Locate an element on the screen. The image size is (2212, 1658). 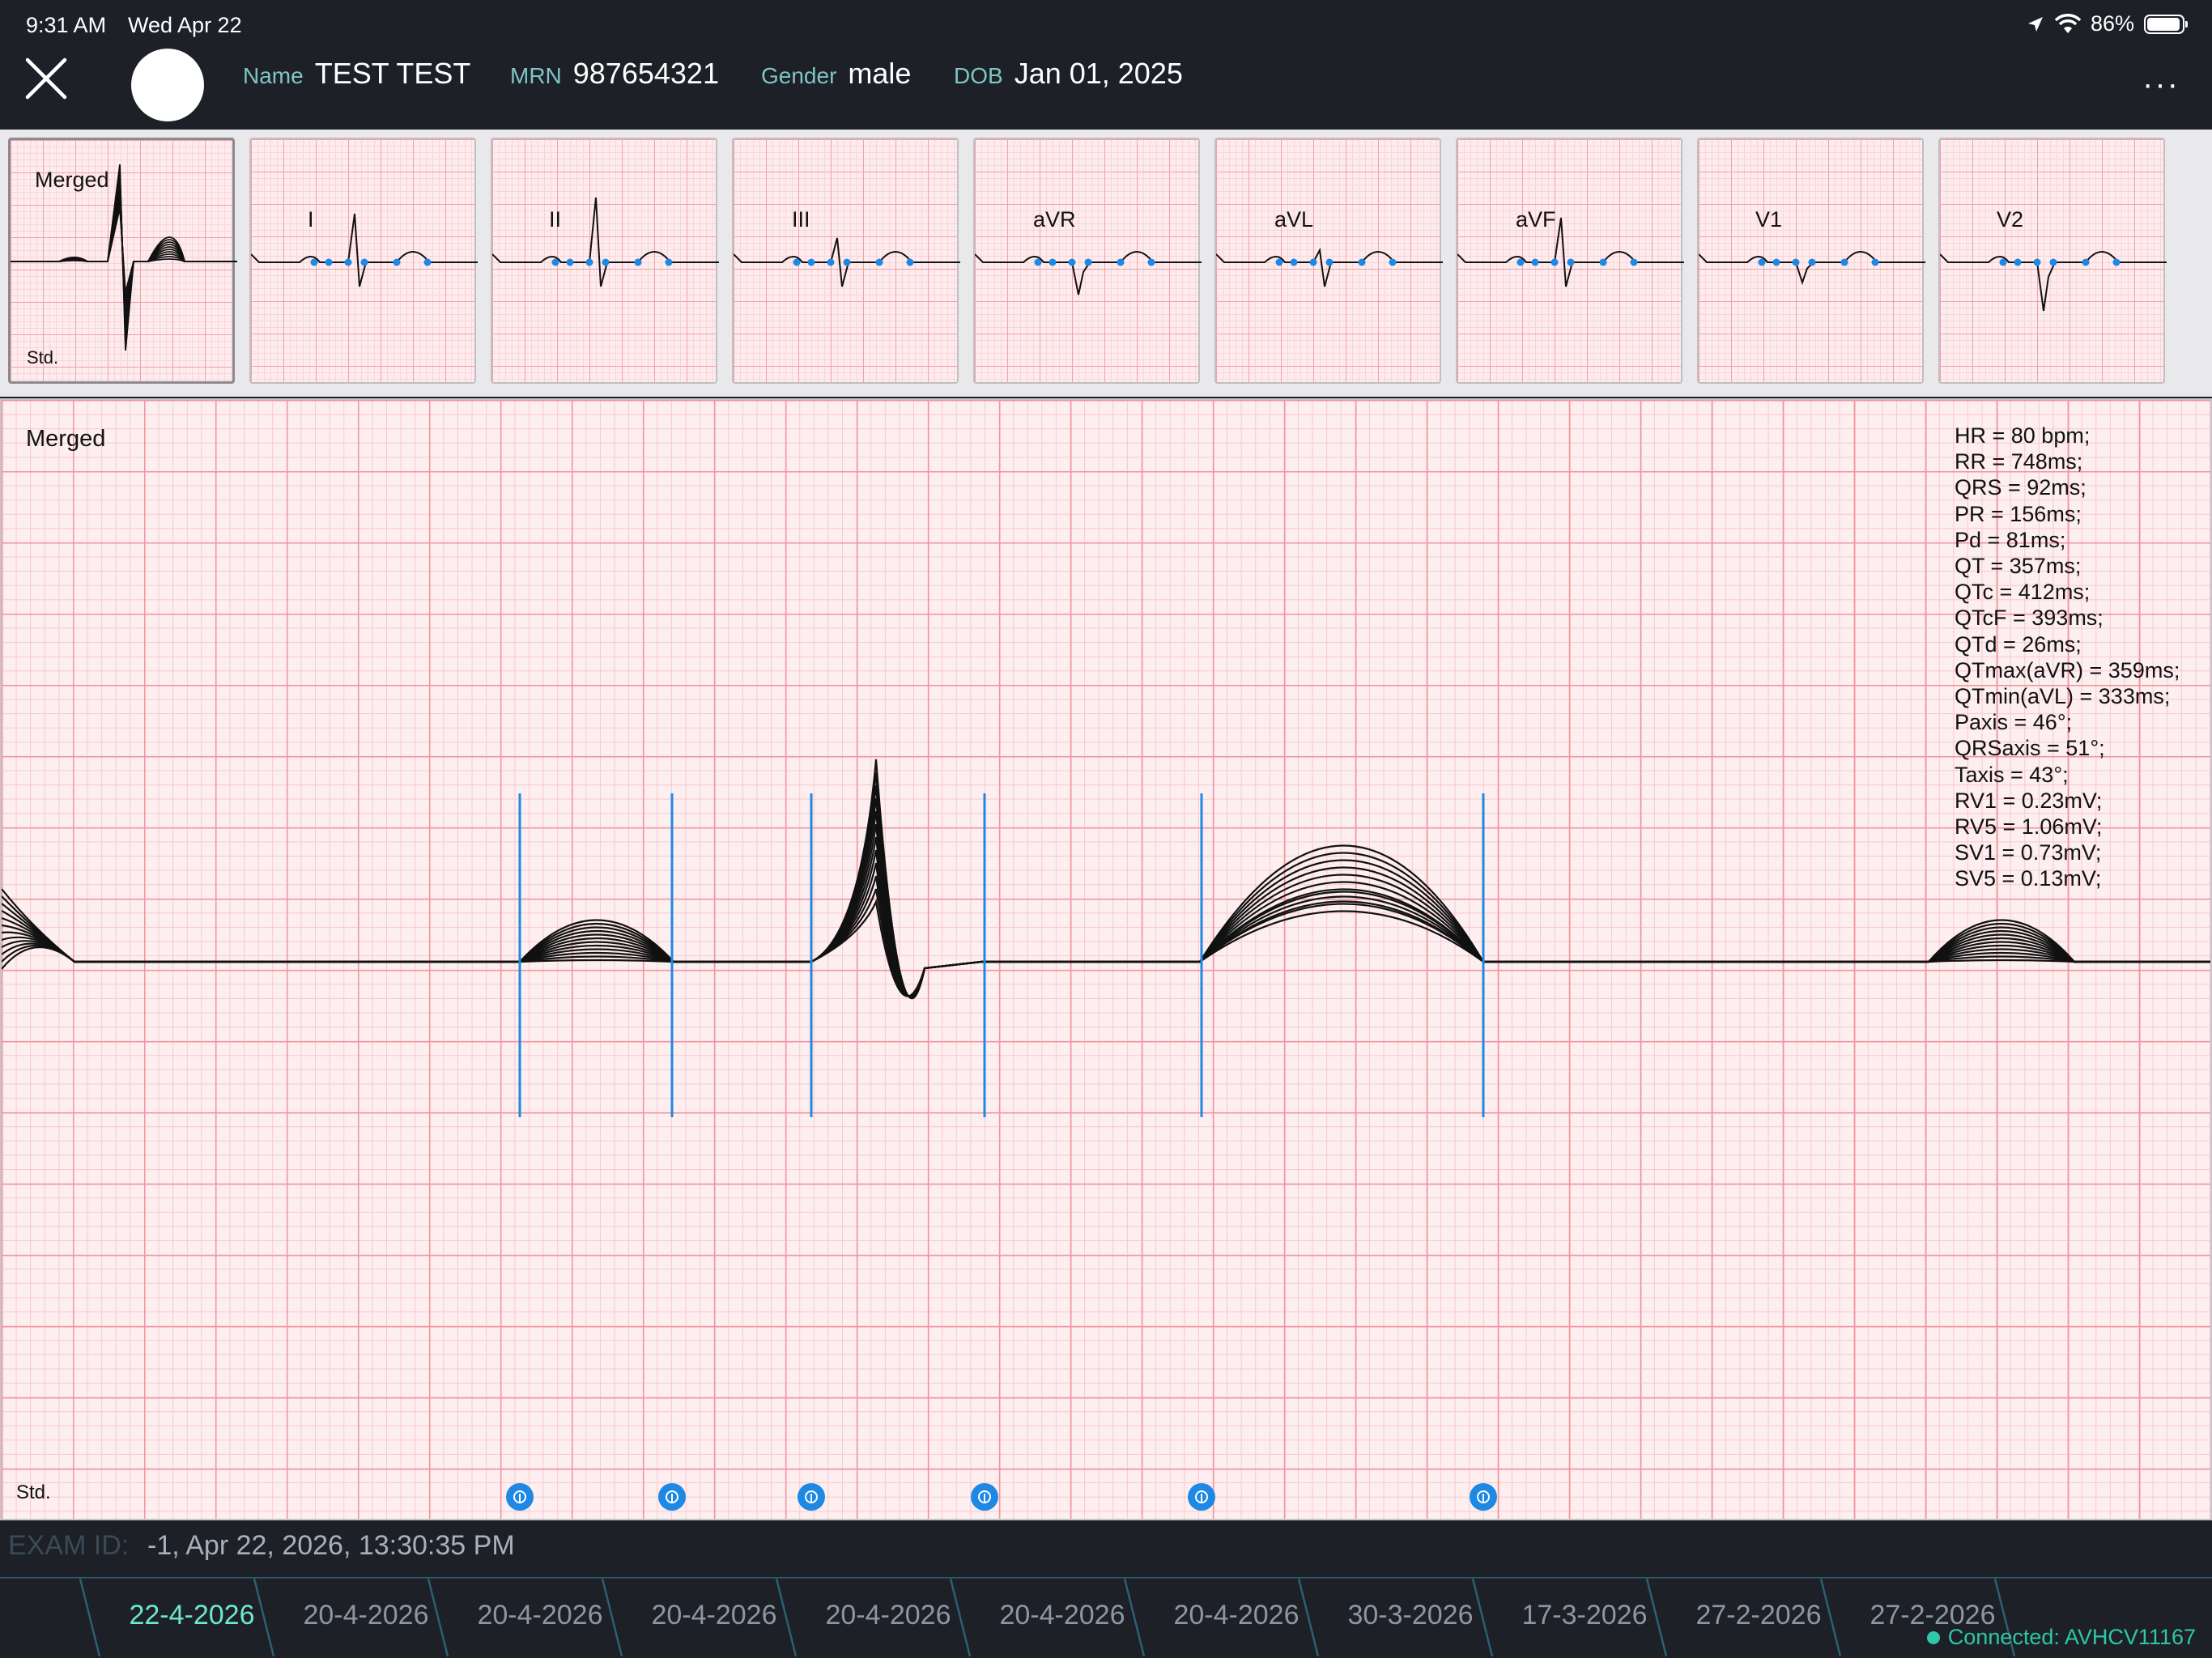
lead-thumbnail-strip: Std. Merged I II III aVR aVL aVF V1 V2 is located at coordinates (1110, 262).